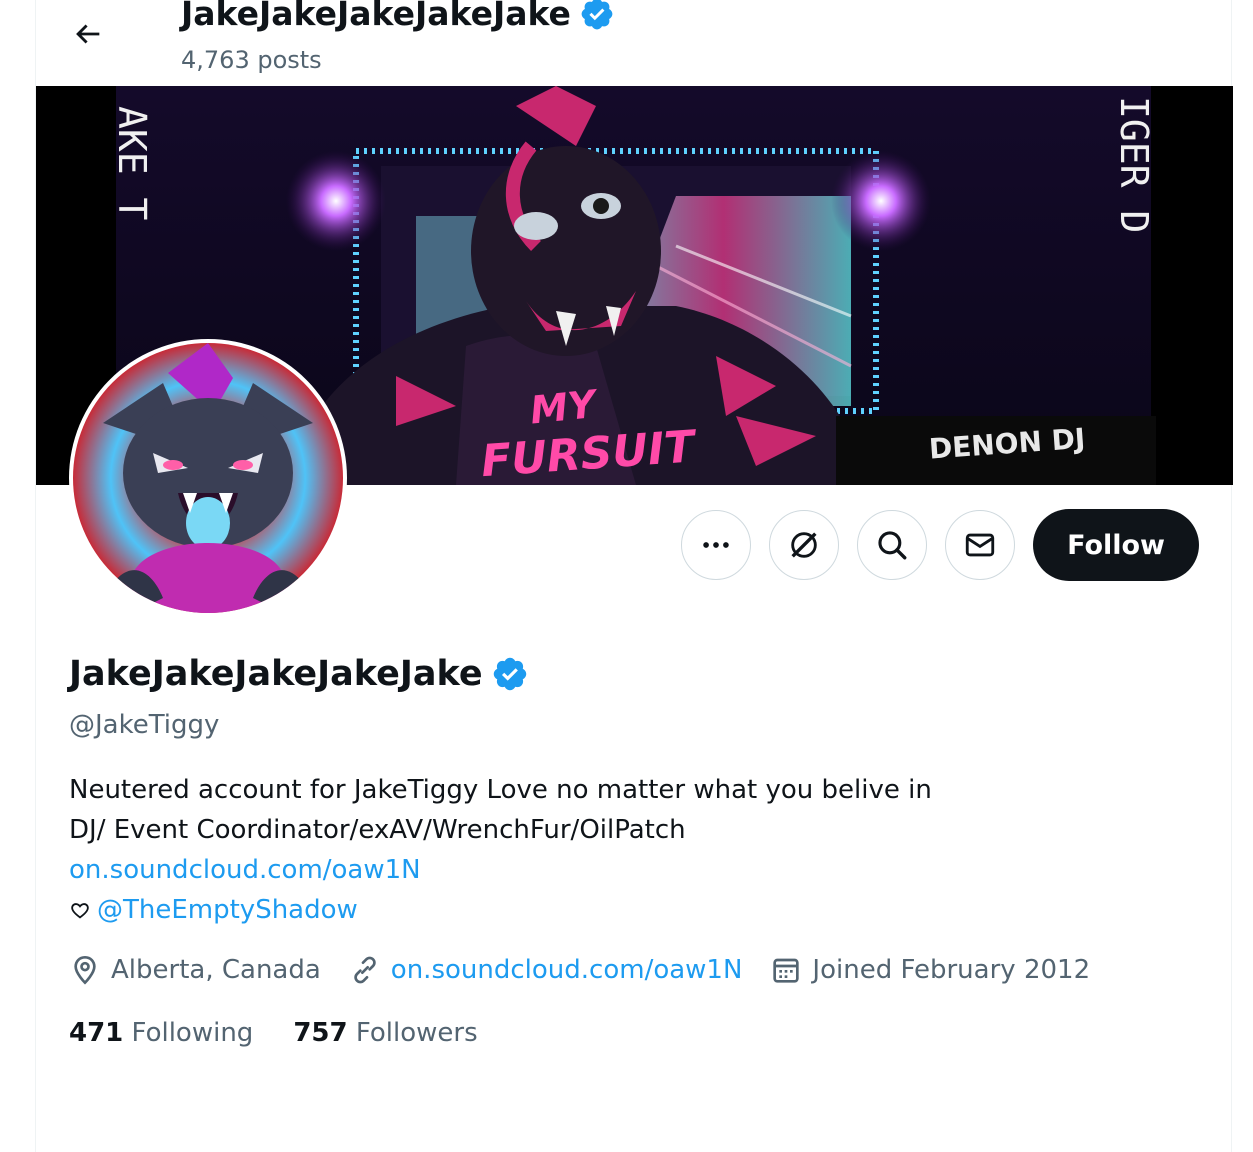  I want to click on profile-name: JakeJakeJakeJakeJake, so click(299, 674).